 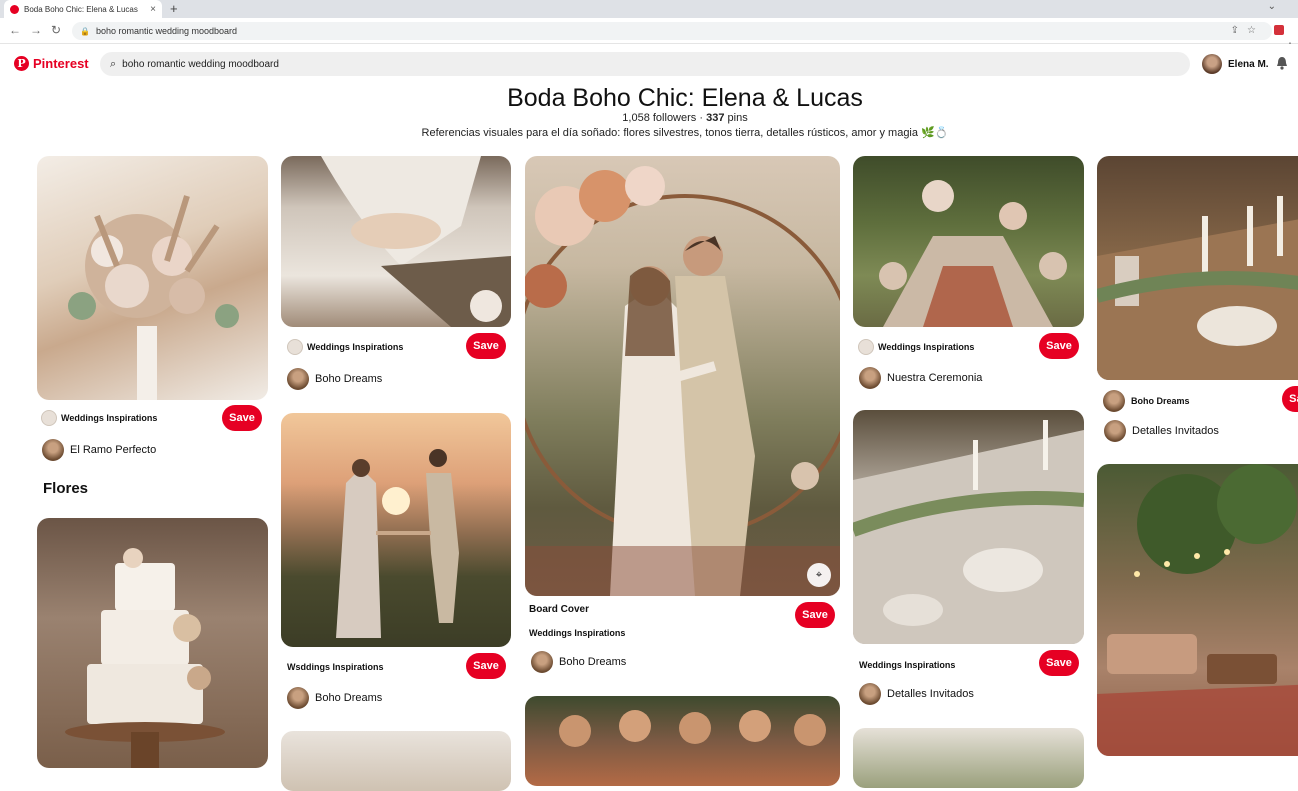 What do you see at coordinates (113, 450) in the screenshot?
I see `pin-owner-label: El Ramo Perfecto` at bounding box center [113, 450].